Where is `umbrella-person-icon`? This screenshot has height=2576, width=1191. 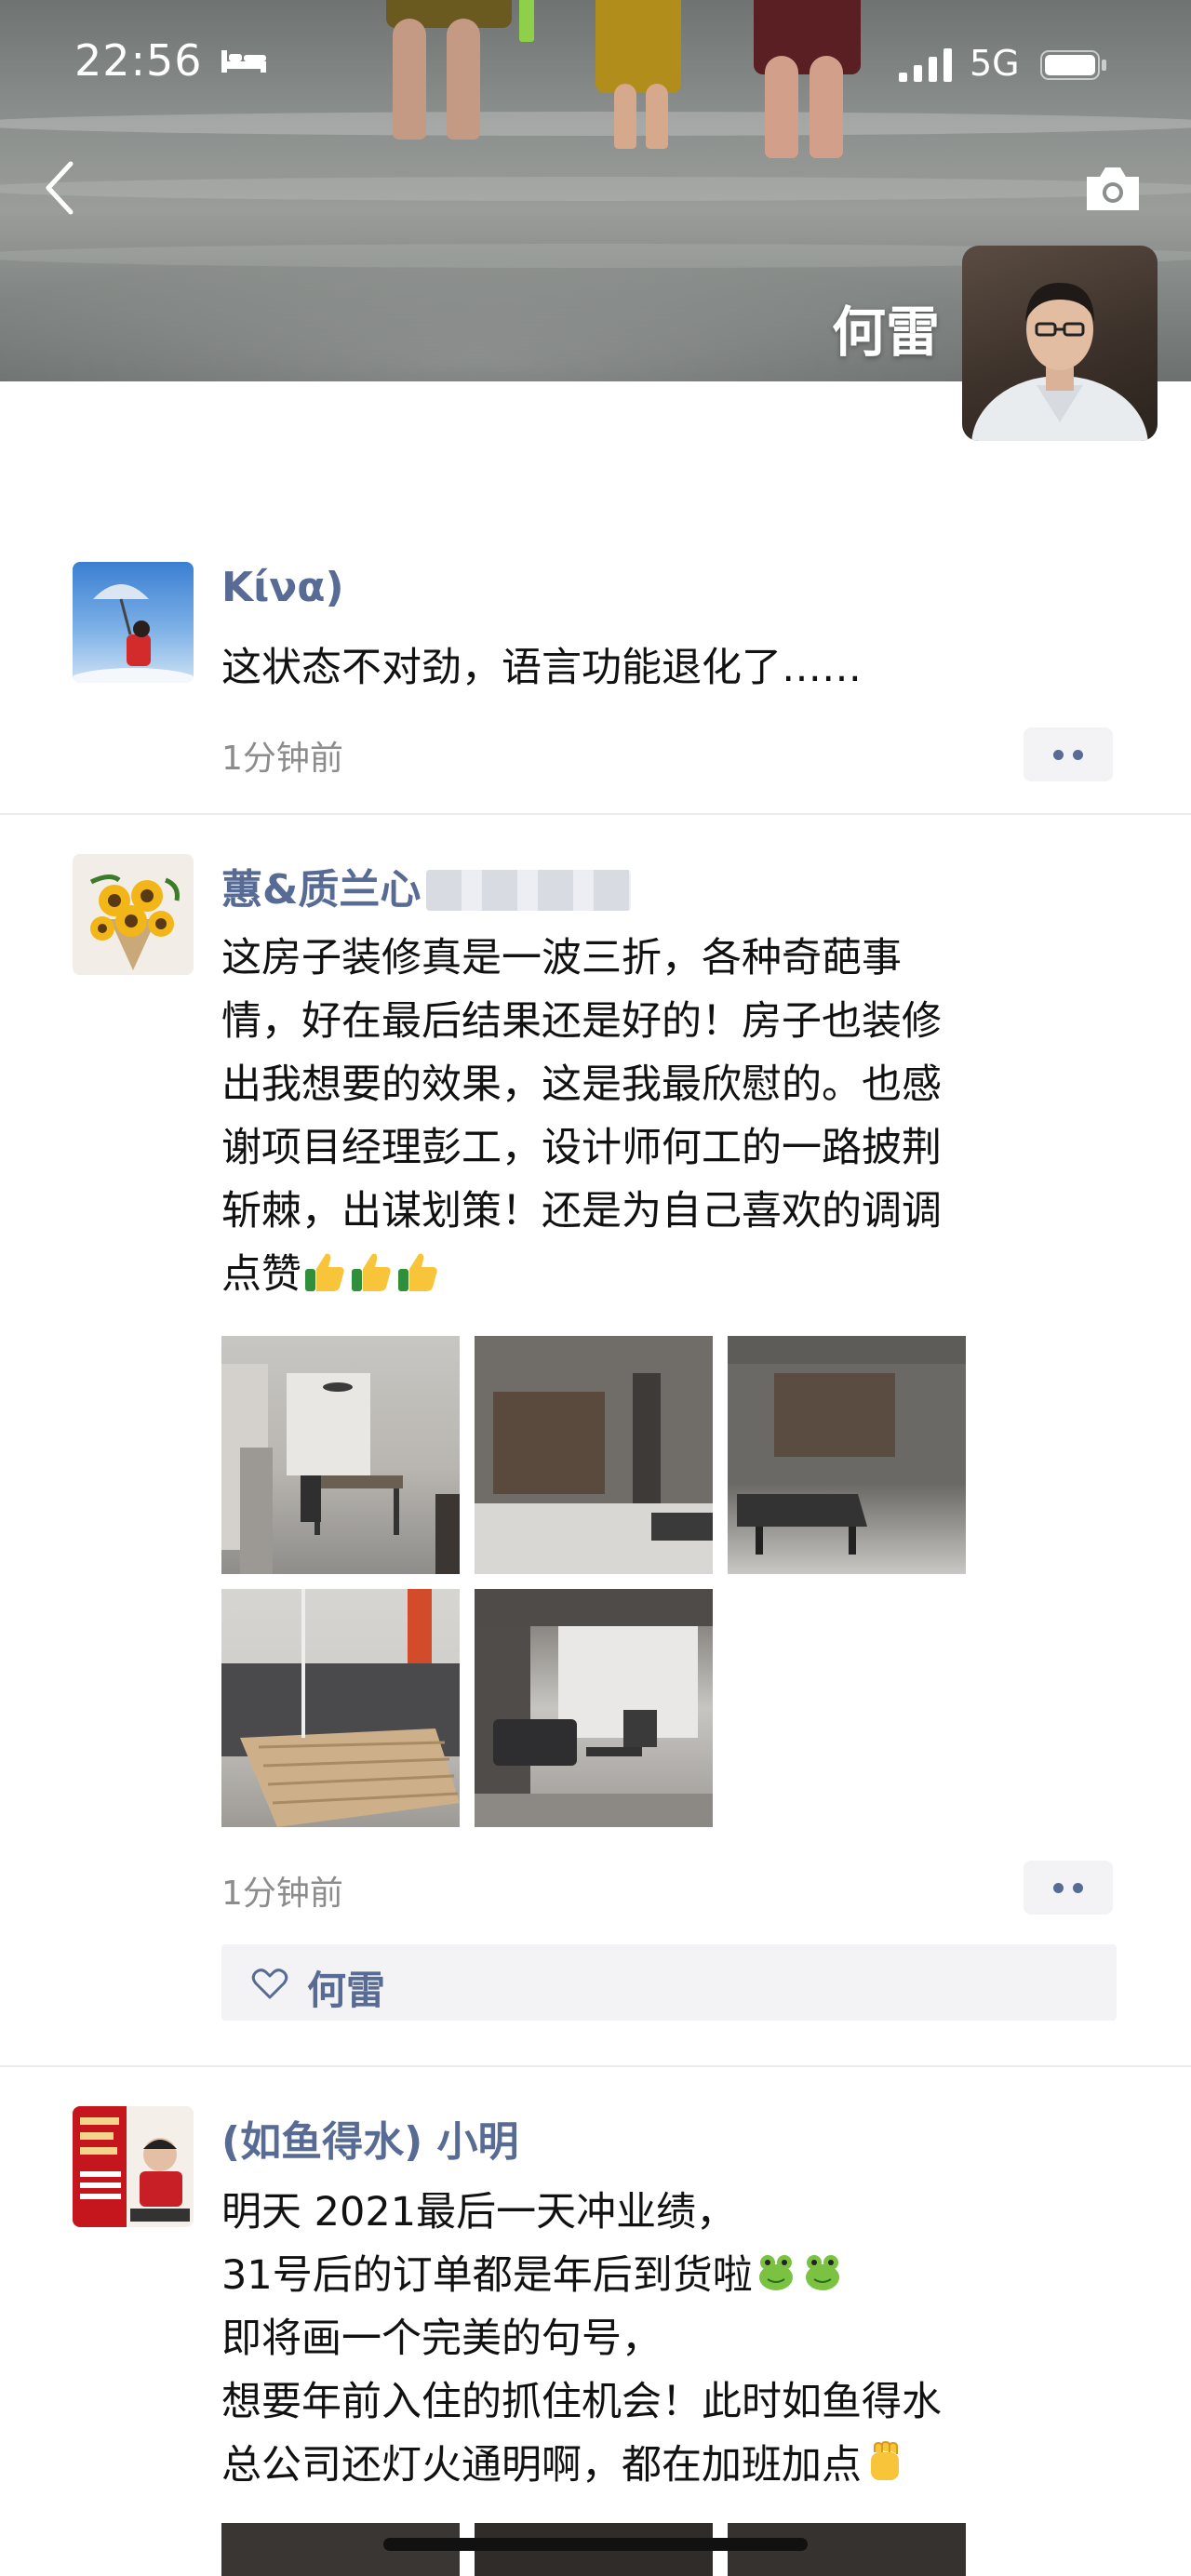
umbrella-person-icon is located at coordinates (133, 633).